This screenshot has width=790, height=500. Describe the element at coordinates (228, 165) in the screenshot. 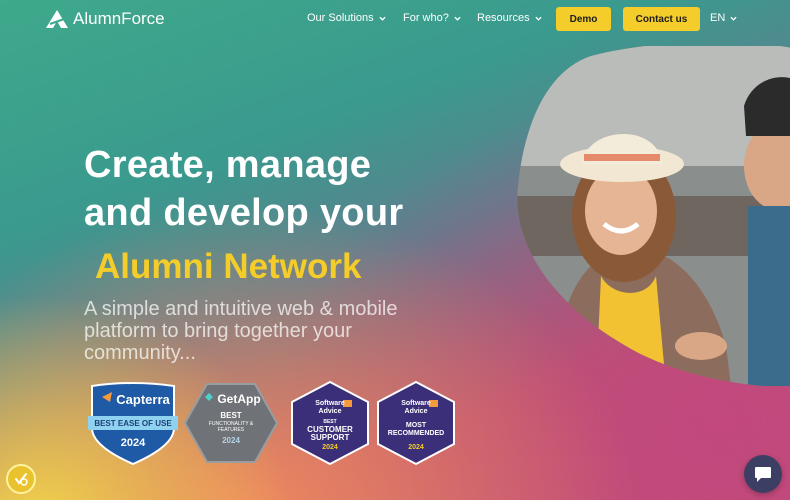

I see `hero-title-line-1: Create, manage` at that location.